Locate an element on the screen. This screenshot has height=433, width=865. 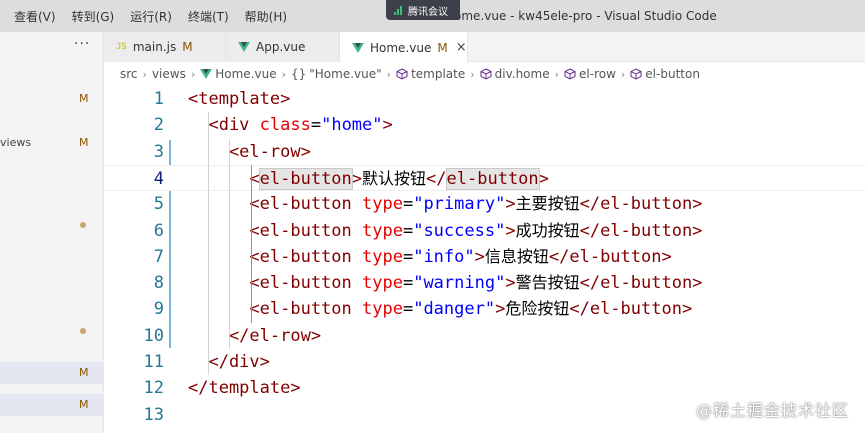
code-token: </ is located at coordinates (436, 178).